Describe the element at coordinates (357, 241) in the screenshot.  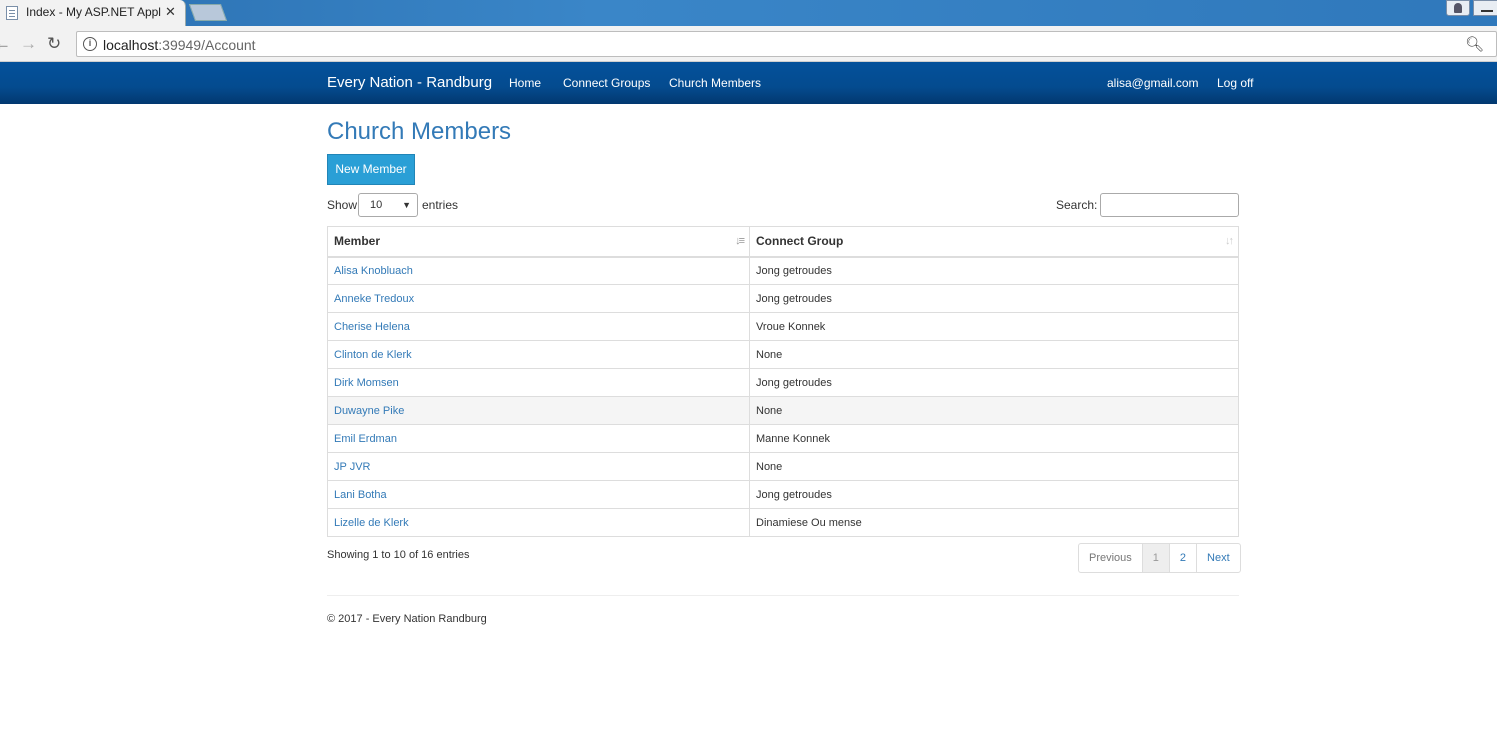
I see `column-header-member-label: Member` at that location.